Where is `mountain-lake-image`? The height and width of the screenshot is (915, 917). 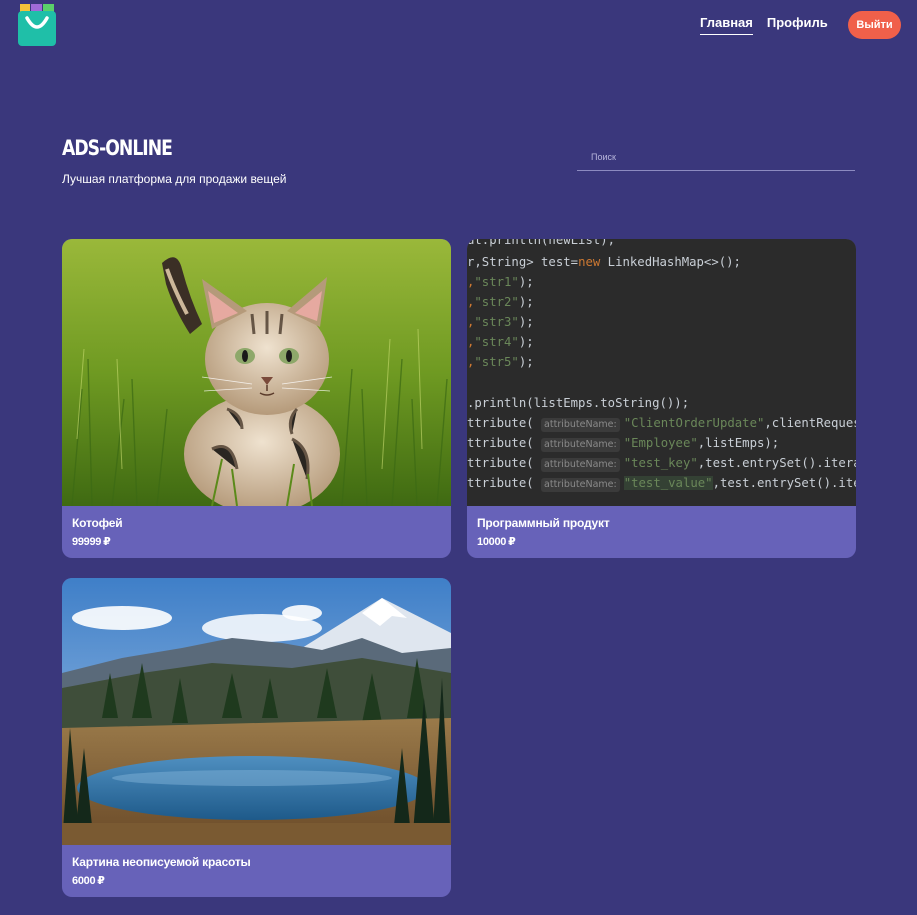 mountain-lake-image is located at coordinates (256, 711).